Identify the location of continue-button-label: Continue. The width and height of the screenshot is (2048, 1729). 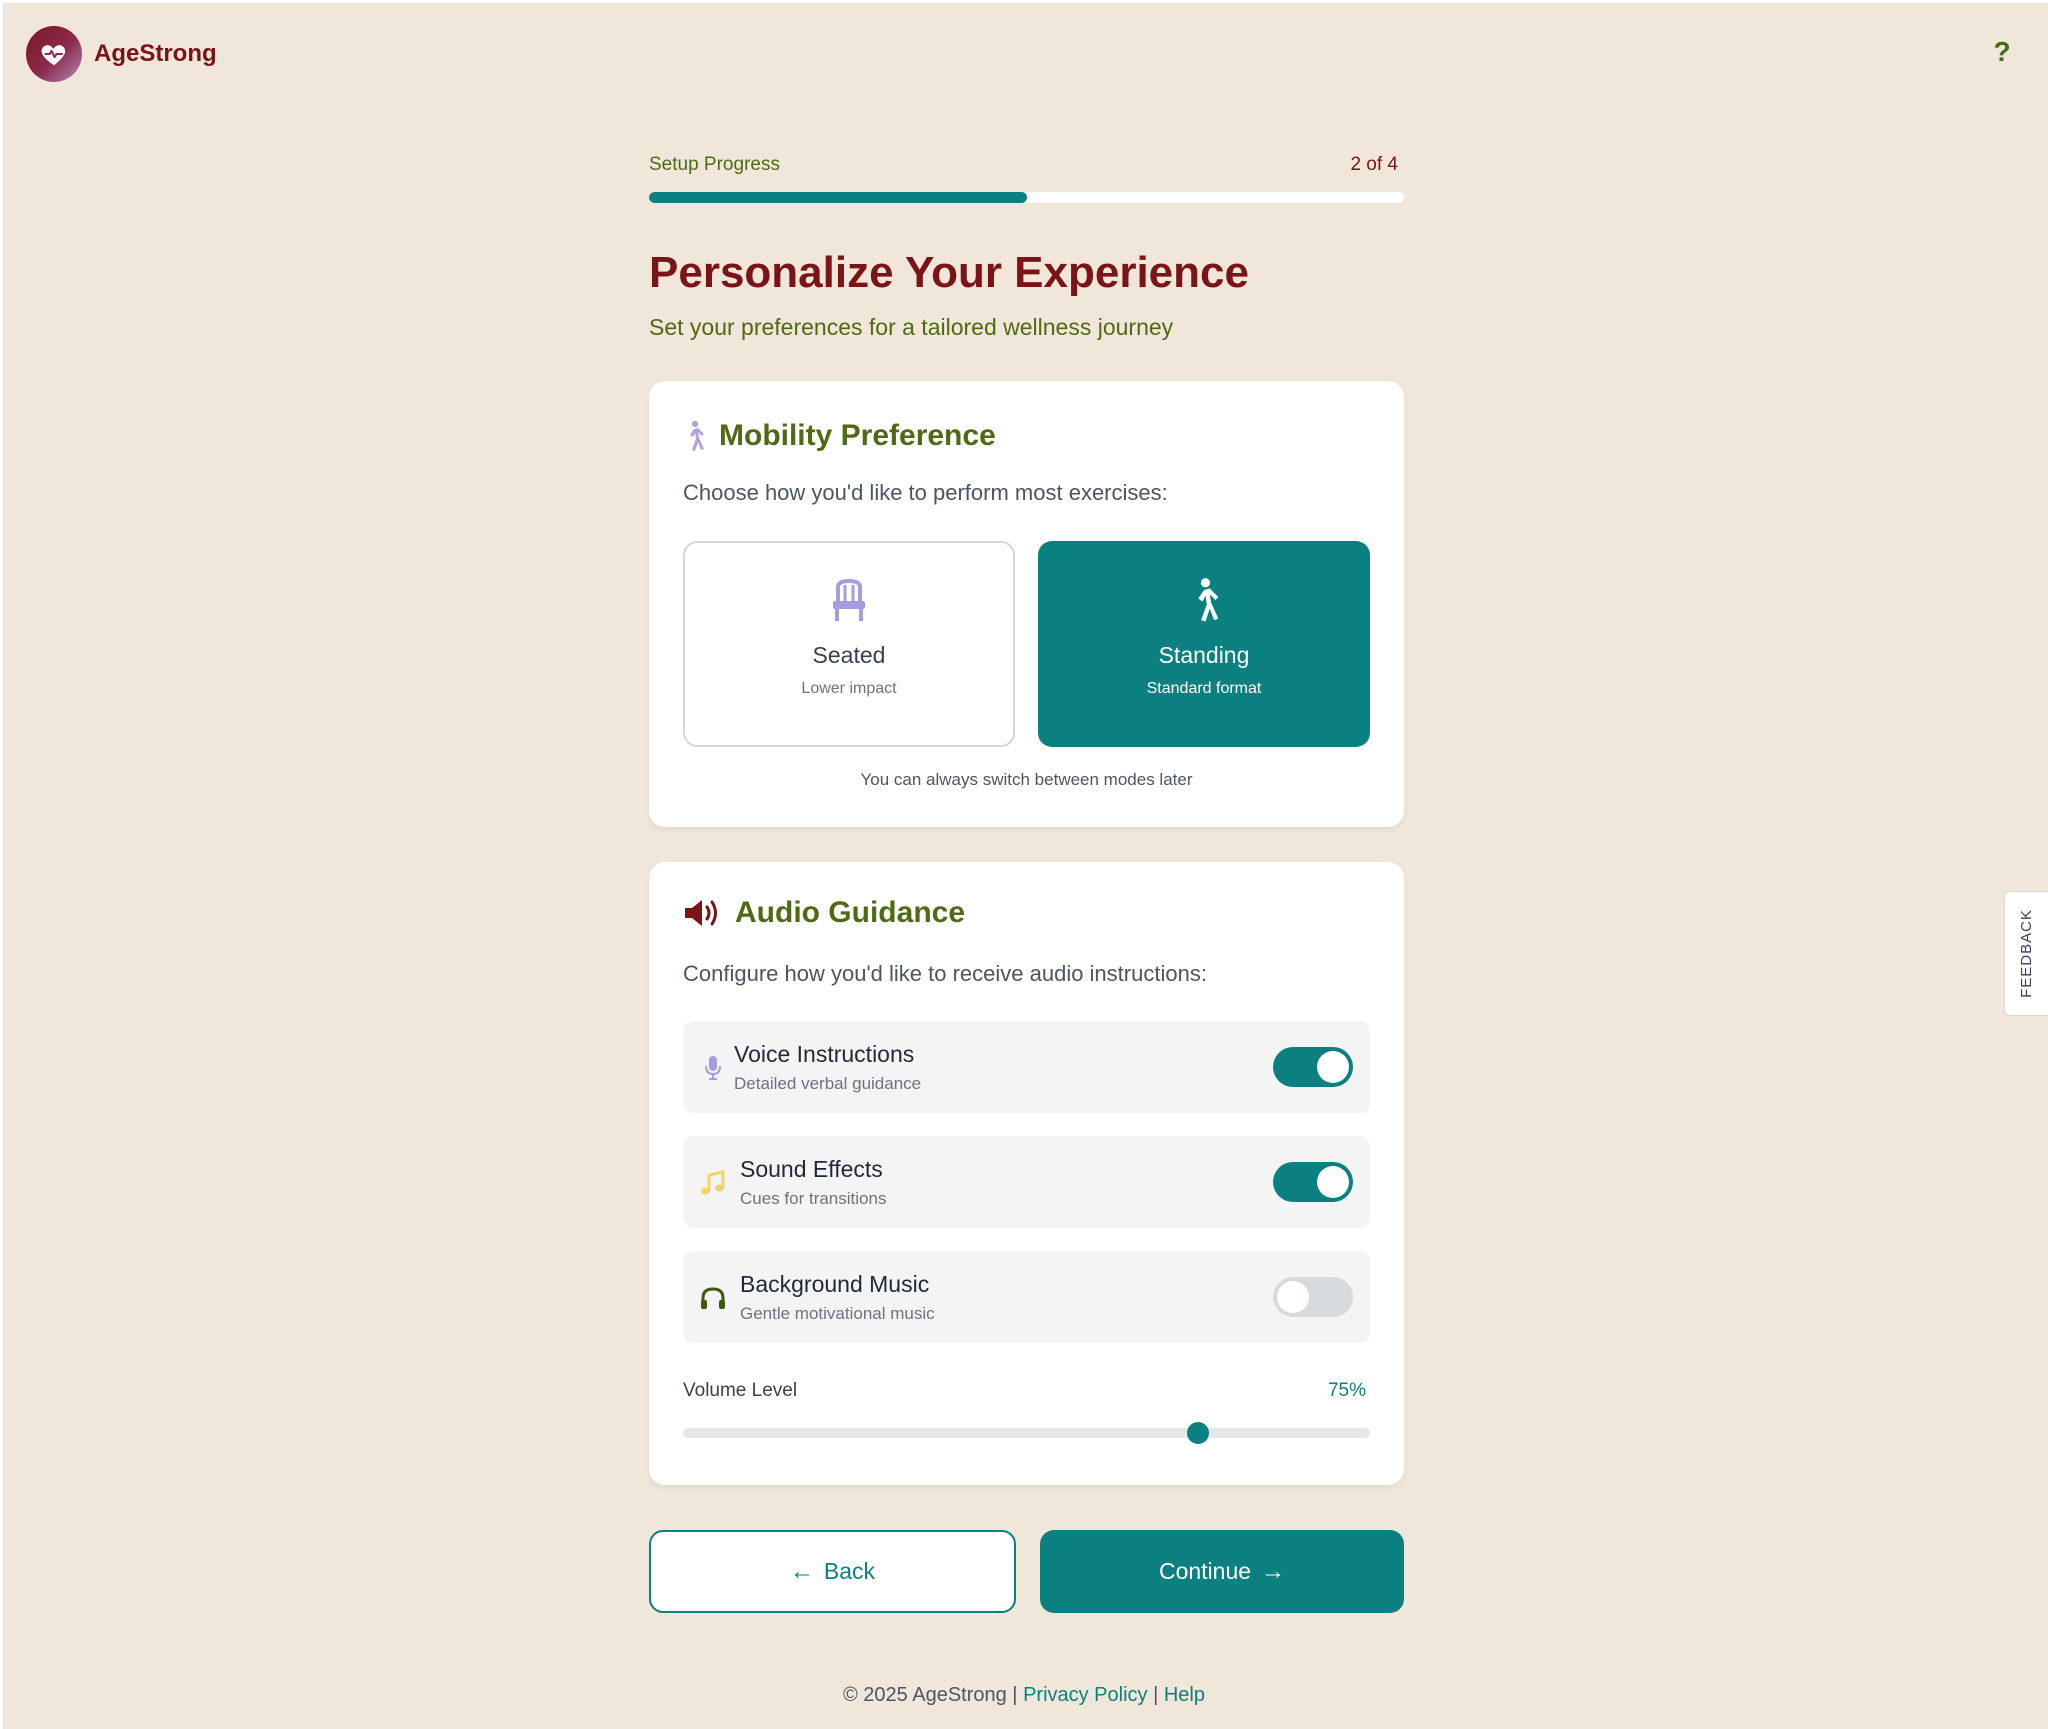
(1205, 1571).